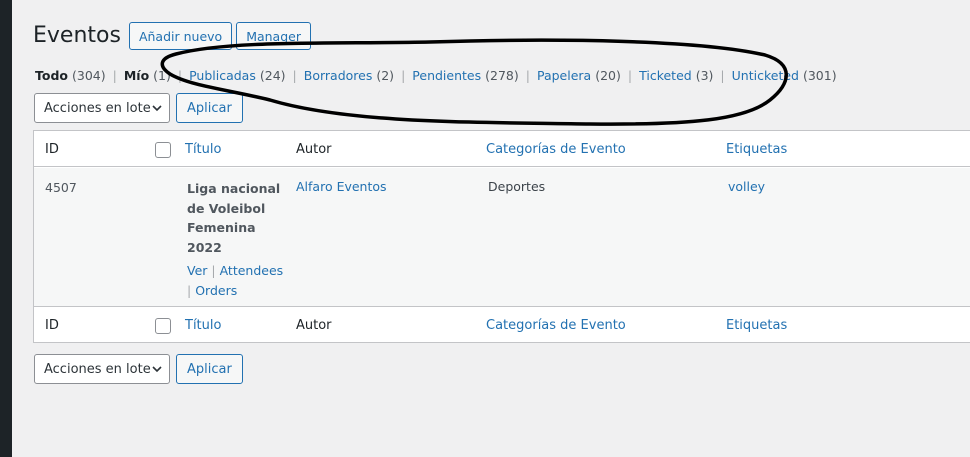  What do you see at coordinates (226, 208) in the screenshot?
I see `row-title-line: de Voleibol` at bounding box center [226, 208].